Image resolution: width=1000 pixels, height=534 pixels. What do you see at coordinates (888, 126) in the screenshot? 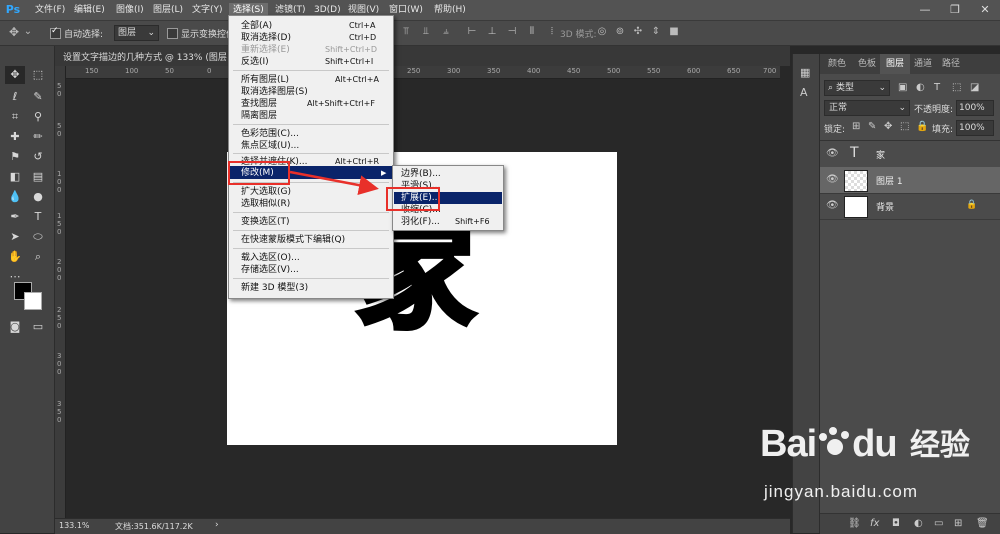
I see `lock-position-icon: ✥` at bounding box center [888, 126].